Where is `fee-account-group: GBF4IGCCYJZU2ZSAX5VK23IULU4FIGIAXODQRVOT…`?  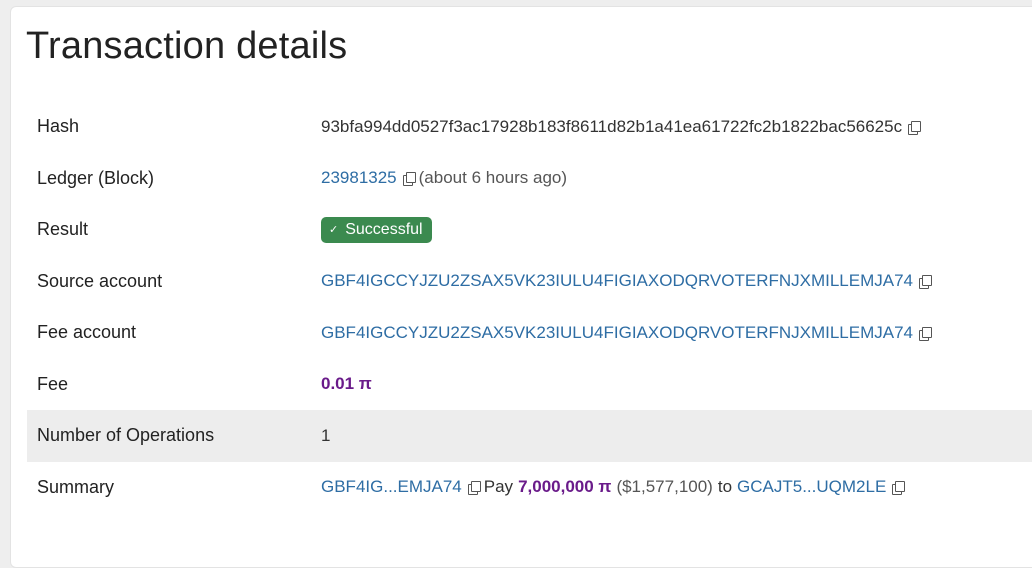 fee-account-group: GBF4IGCCYJZU2ZSAX5VK23IULU4FIGIAXODQRVOT… is located at coordinates (628, 333).